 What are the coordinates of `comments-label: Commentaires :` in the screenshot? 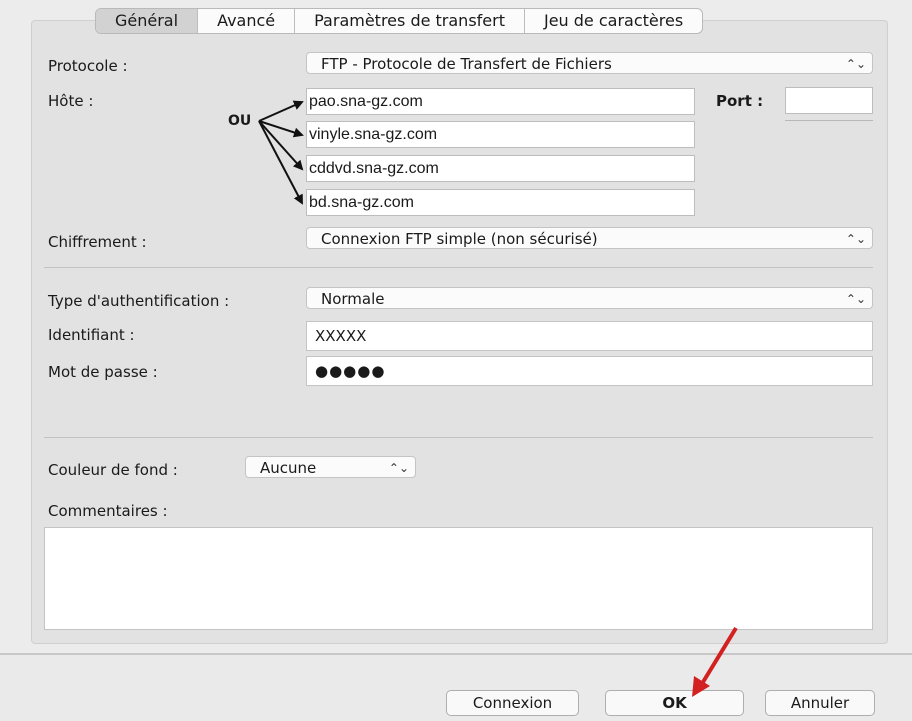 It's located at (108, 511).